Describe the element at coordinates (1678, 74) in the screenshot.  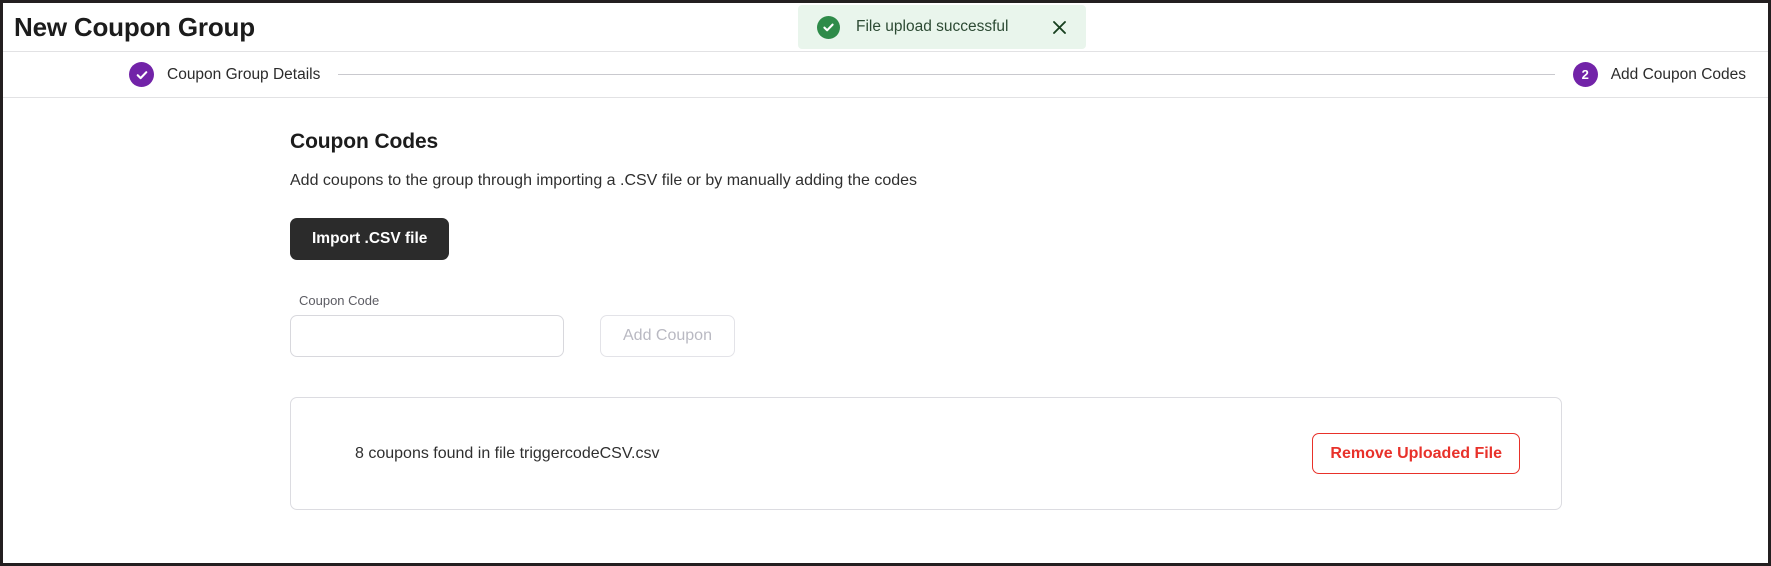
I see `step-label-2: Add Coupon Codes` at that location.